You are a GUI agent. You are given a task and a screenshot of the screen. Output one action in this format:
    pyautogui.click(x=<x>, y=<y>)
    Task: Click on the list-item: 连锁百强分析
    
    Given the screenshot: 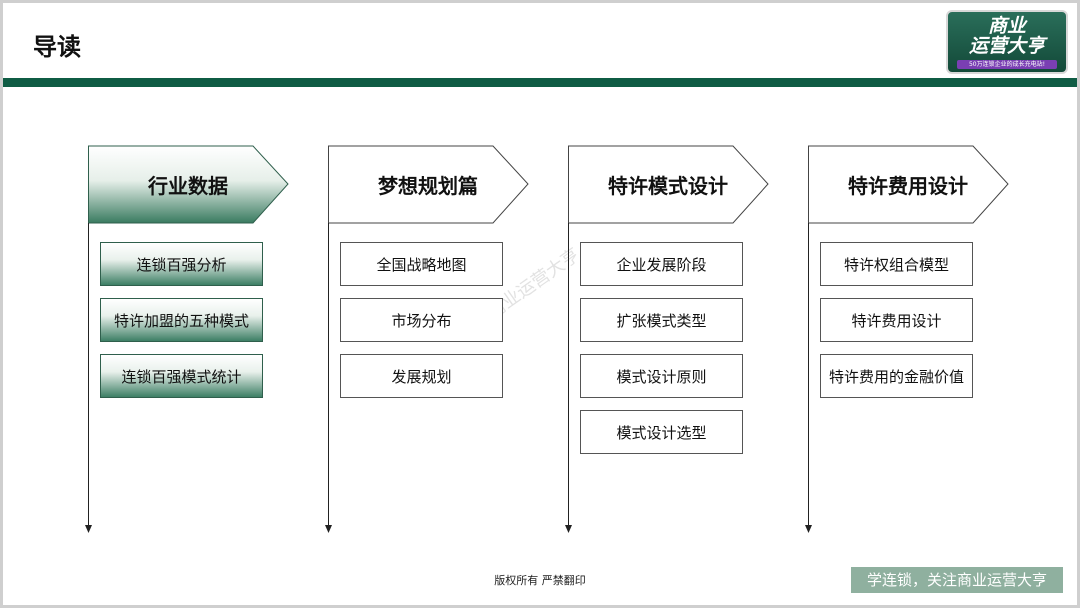 What is the action you would take?
    pyautogui.click(x=181, y=264)
    